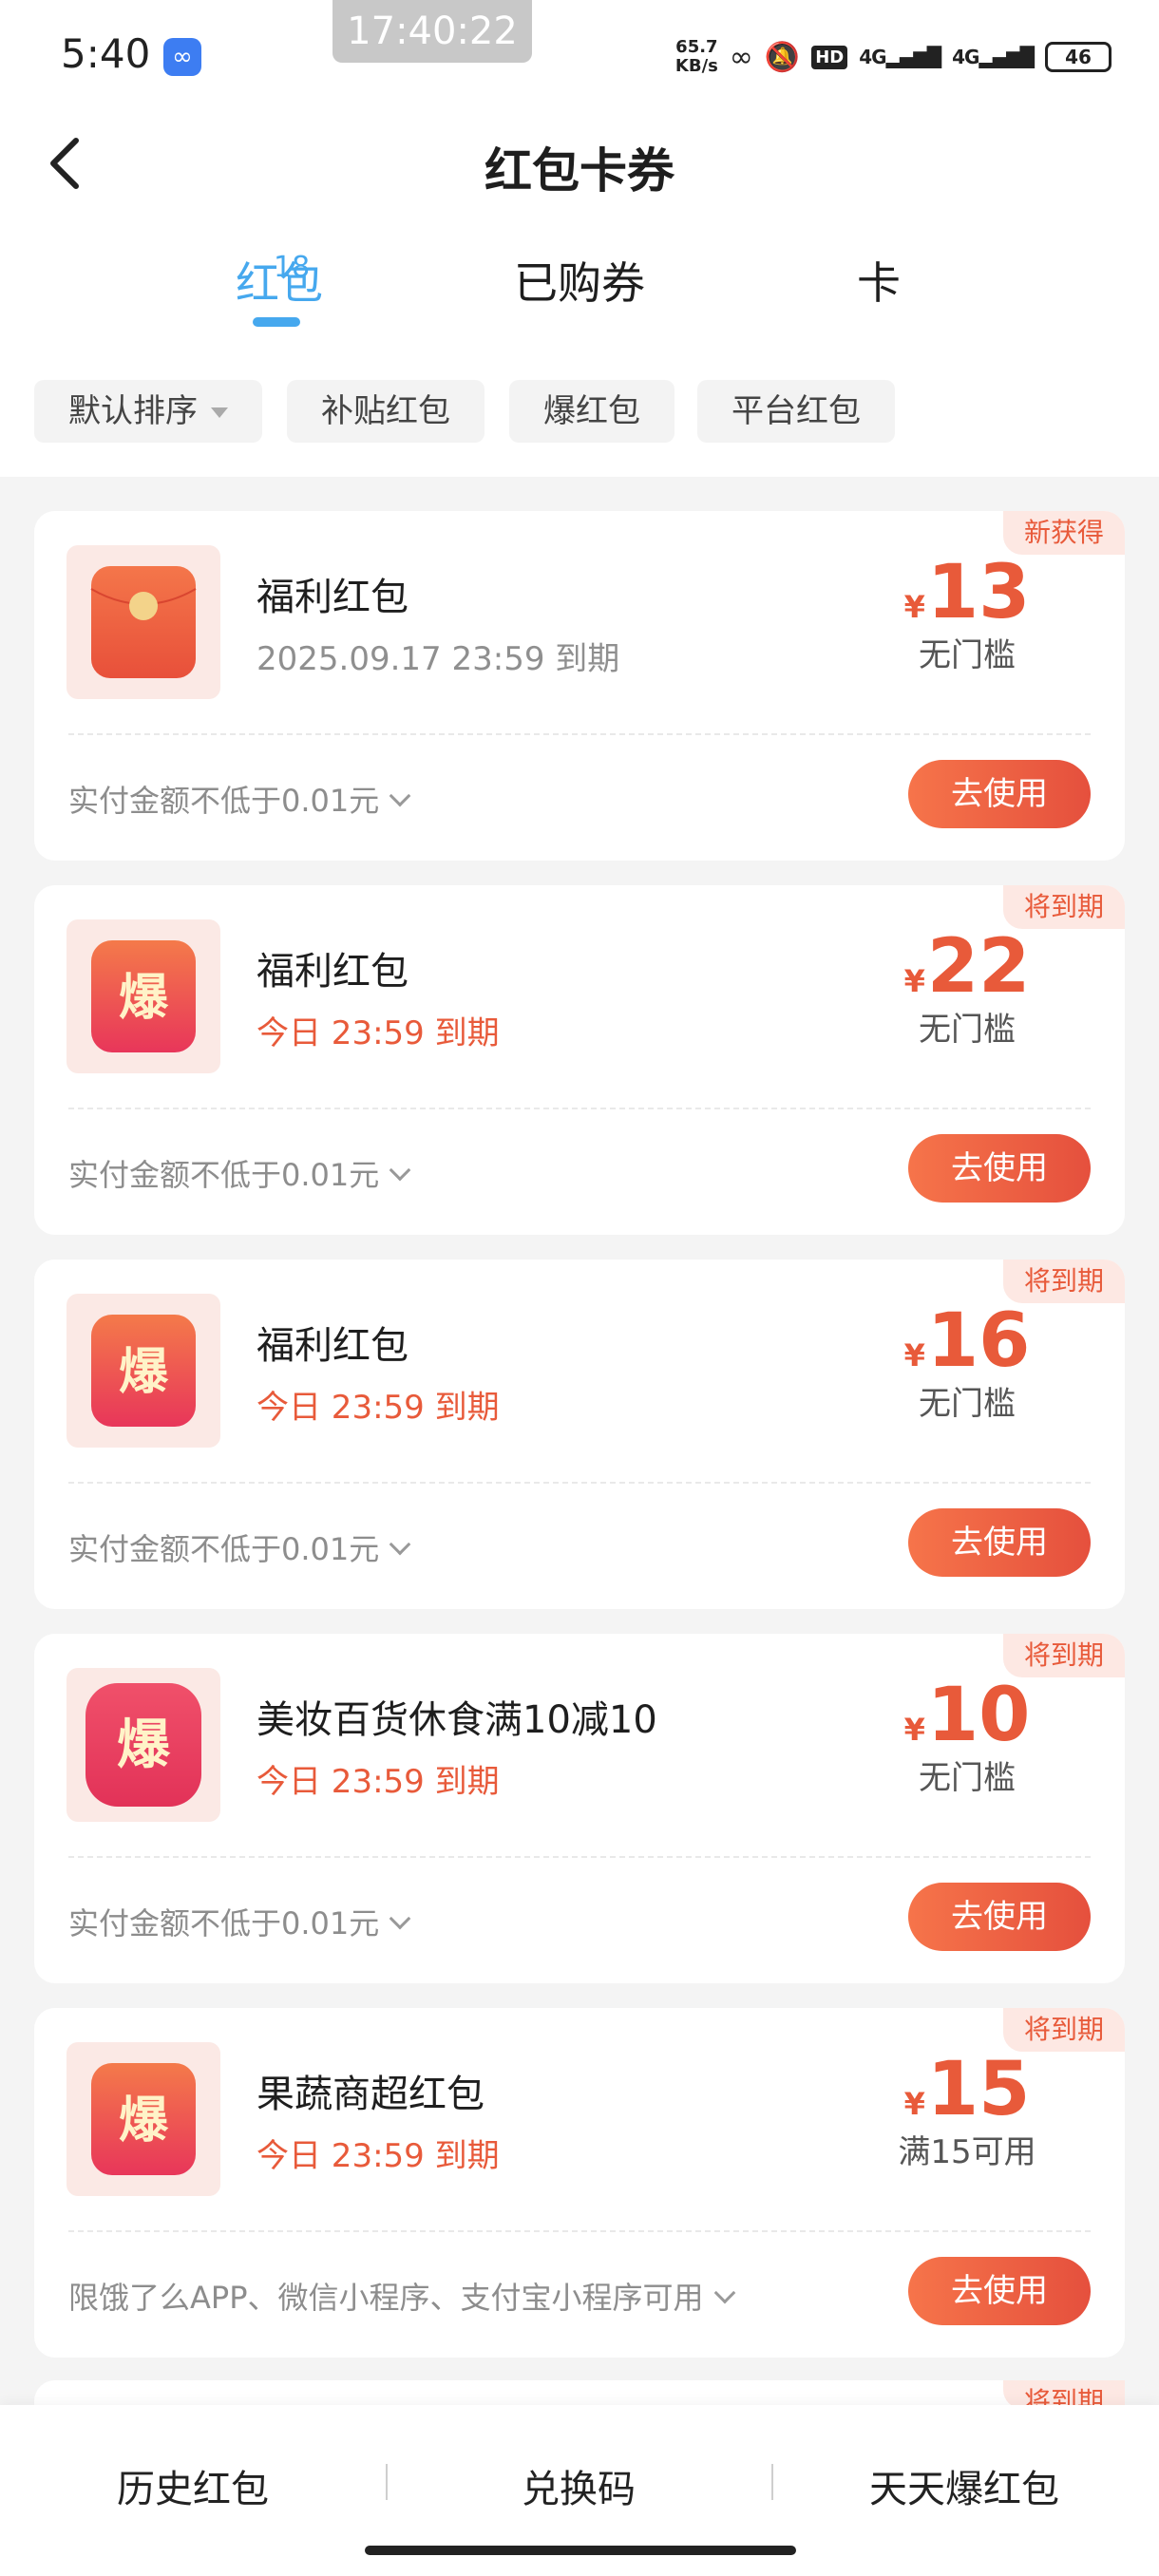 This screenshot has height=2576, width=1159. What do you see at coordinates (579, 171) in the screenshot?
I see `page-title: 红包卡券` at bounding box center [579, 171].